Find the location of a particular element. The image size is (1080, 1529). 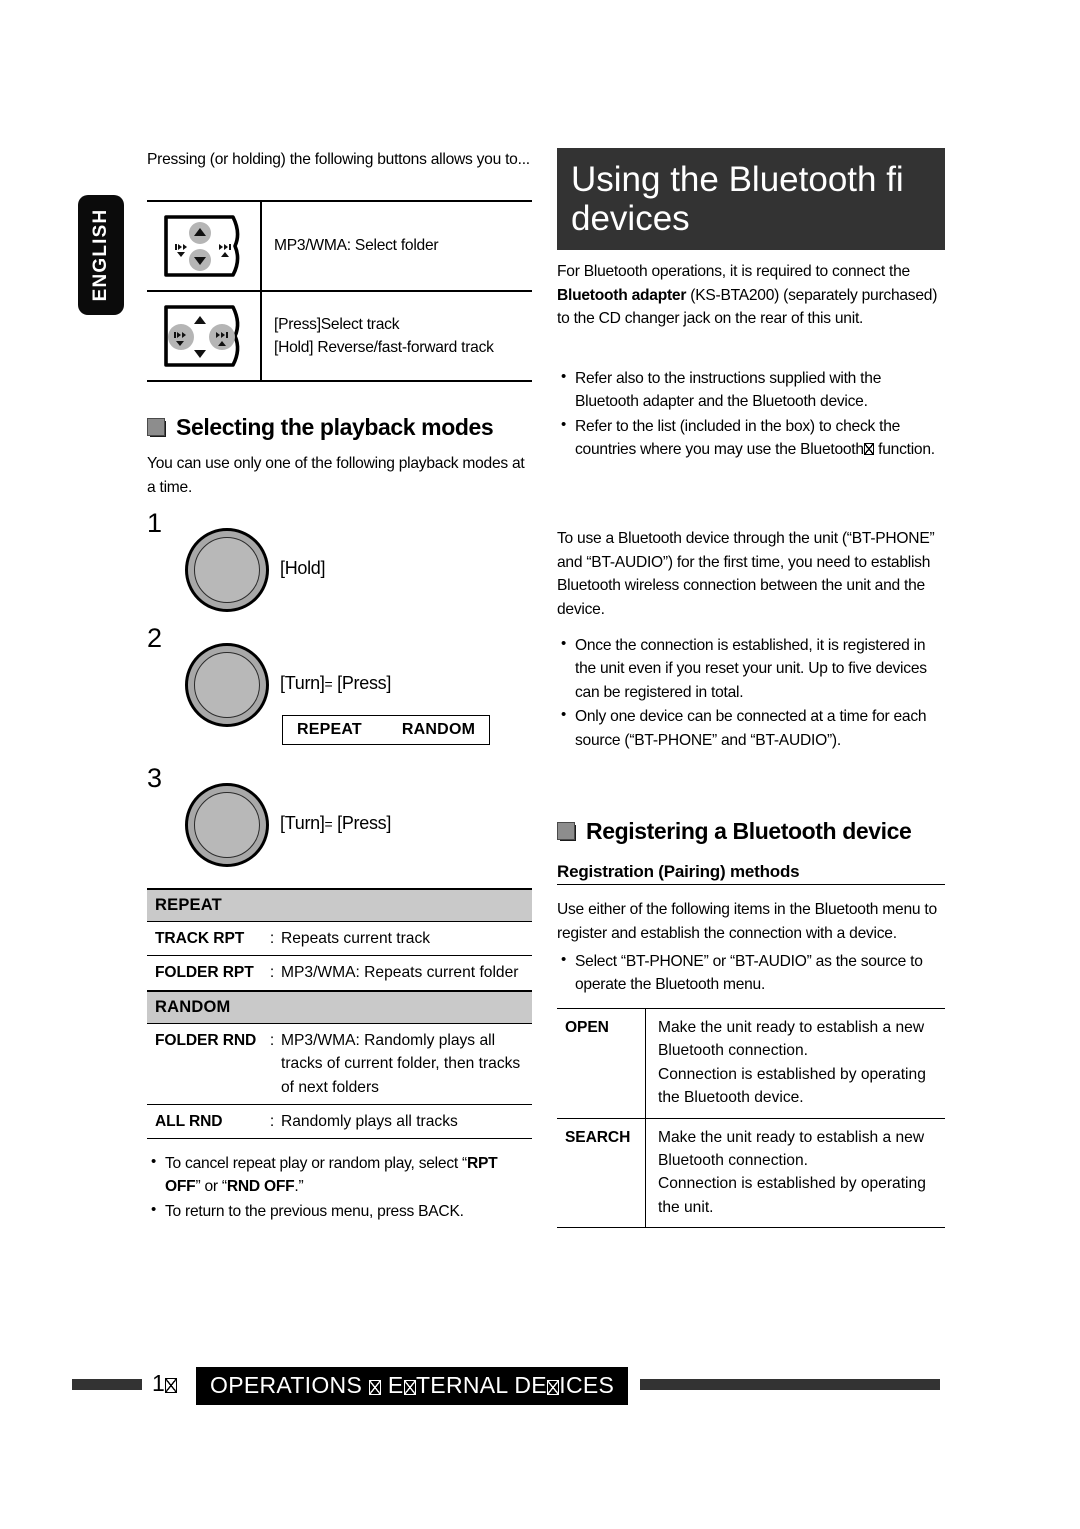

section-heading-registering-device: Registering a Bluetooth device is located at coordinates (751, 831).